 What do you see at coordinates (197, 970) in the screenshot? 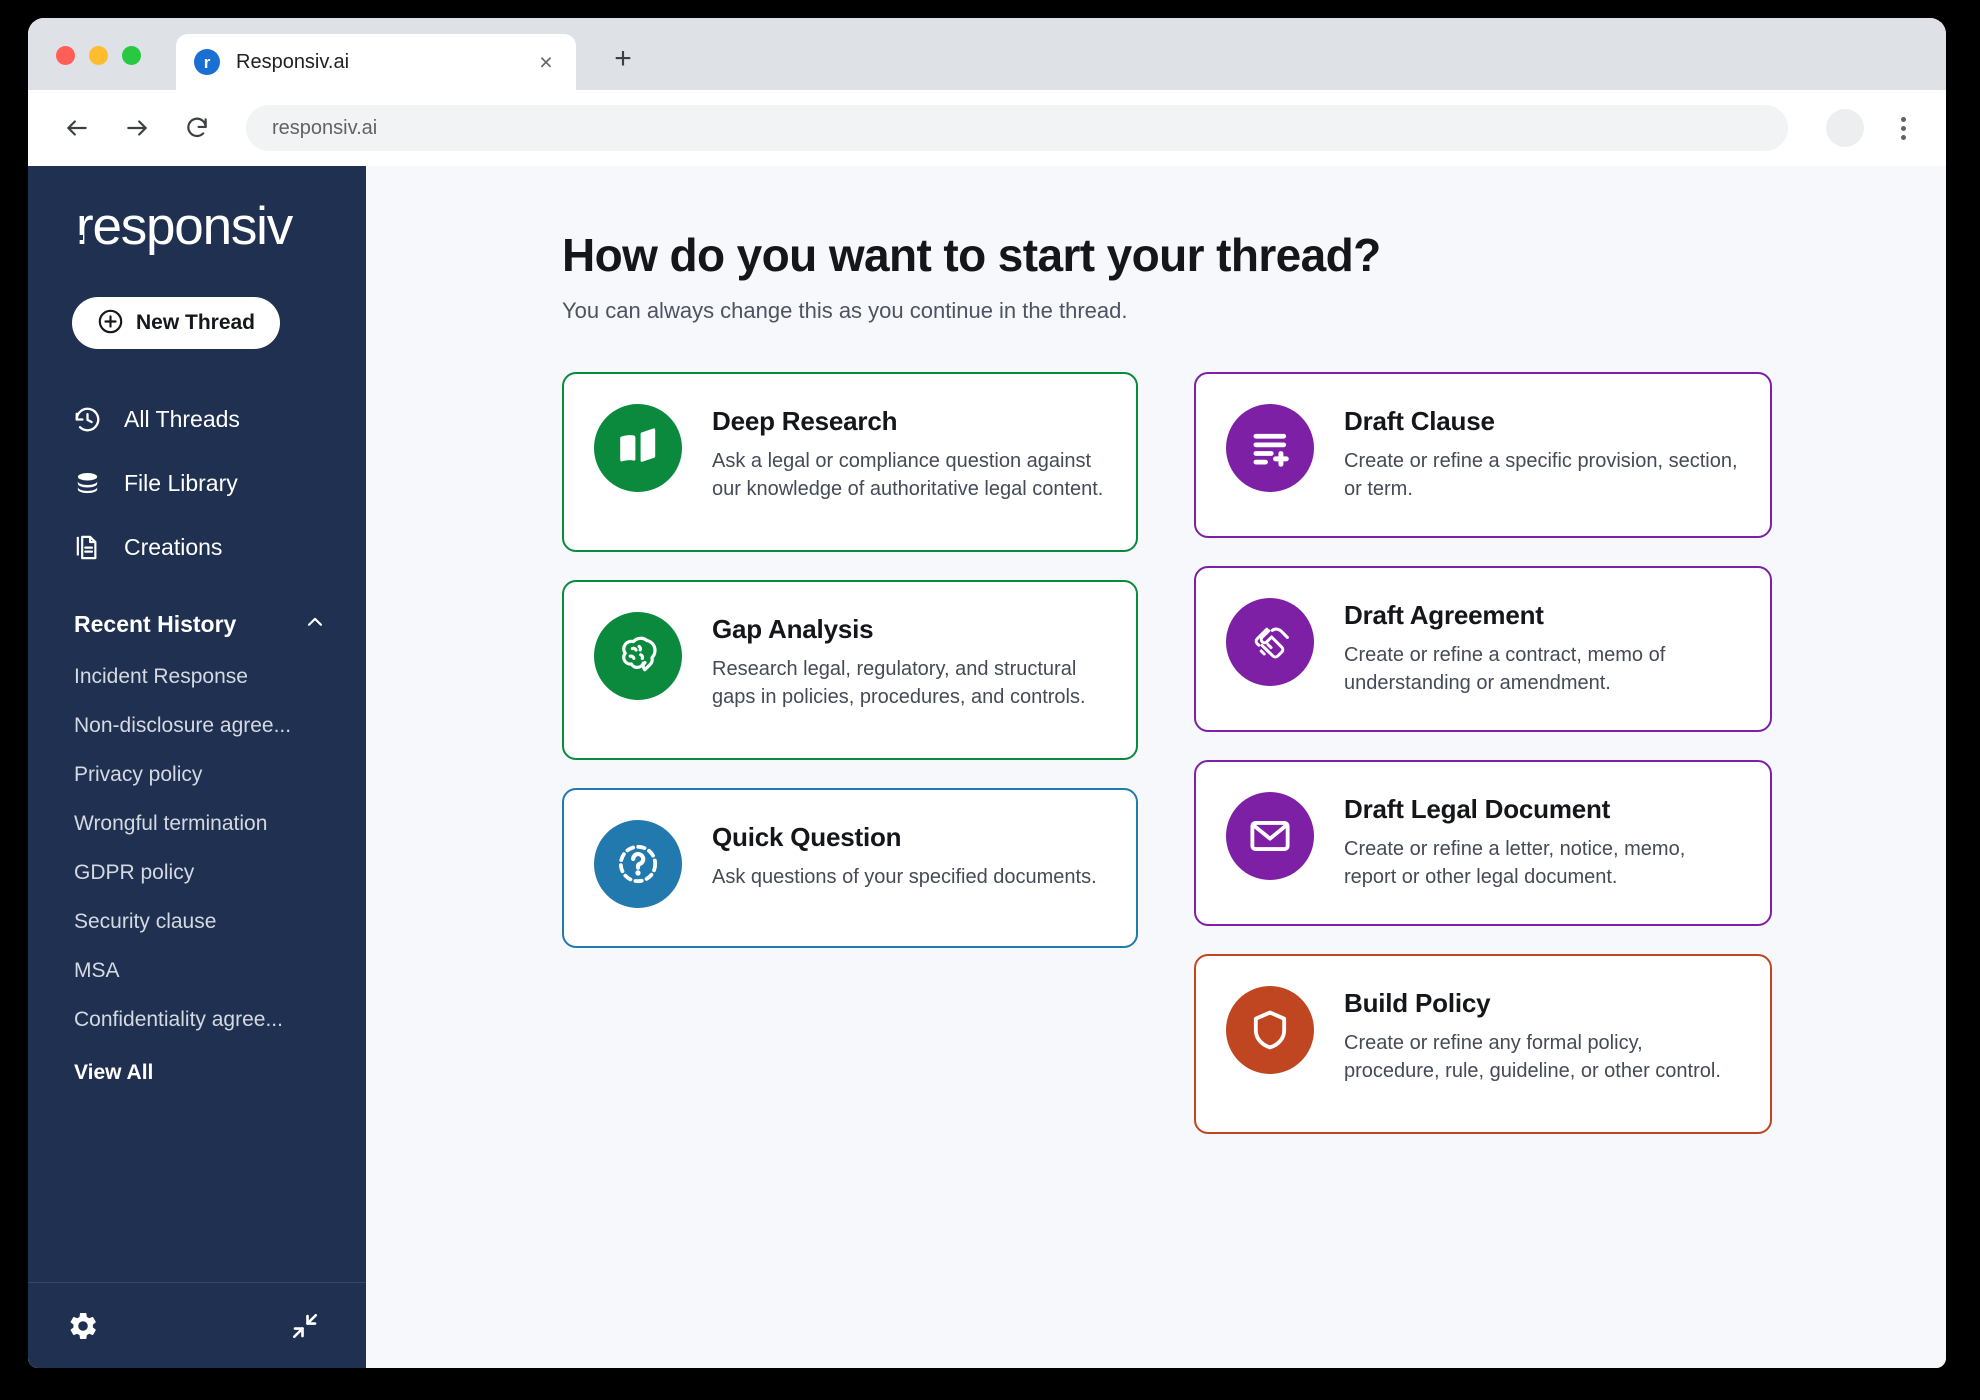
I see `list-item: MSA` at bounding box center [197, 970].